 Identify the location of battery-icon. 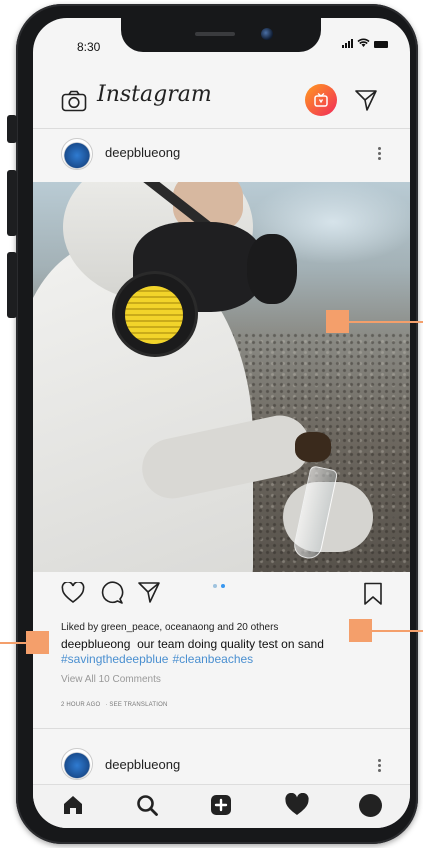
(381, 44).